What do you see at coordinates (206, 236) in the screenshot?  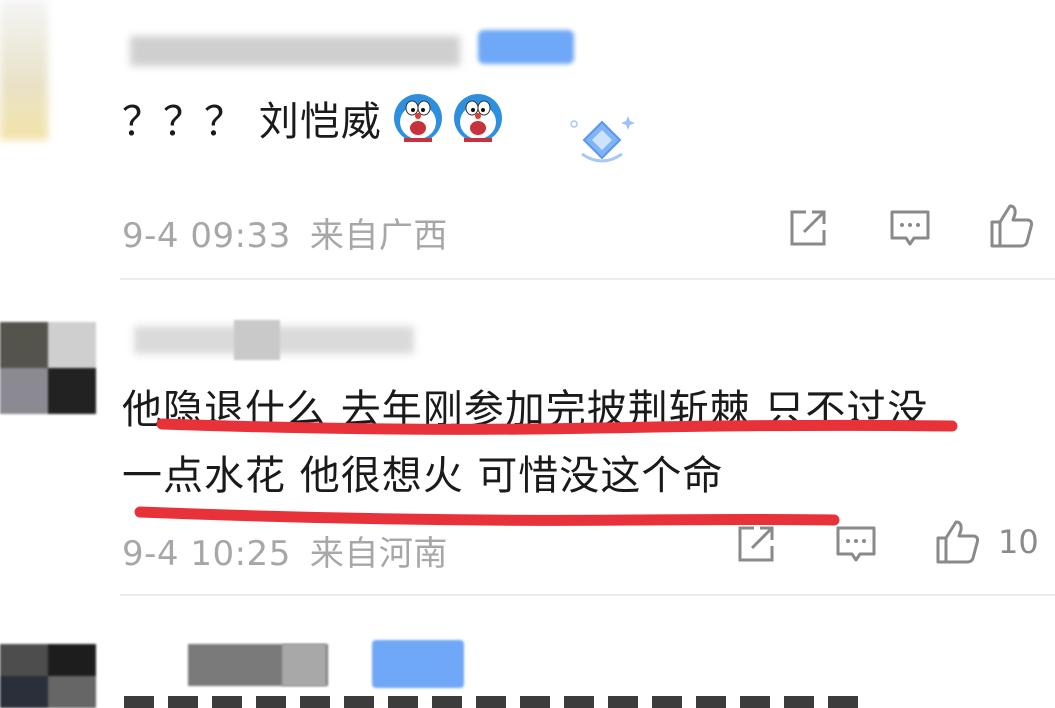 I see `timestamp: 9-4 09:33` at bounding box center [206, 236].